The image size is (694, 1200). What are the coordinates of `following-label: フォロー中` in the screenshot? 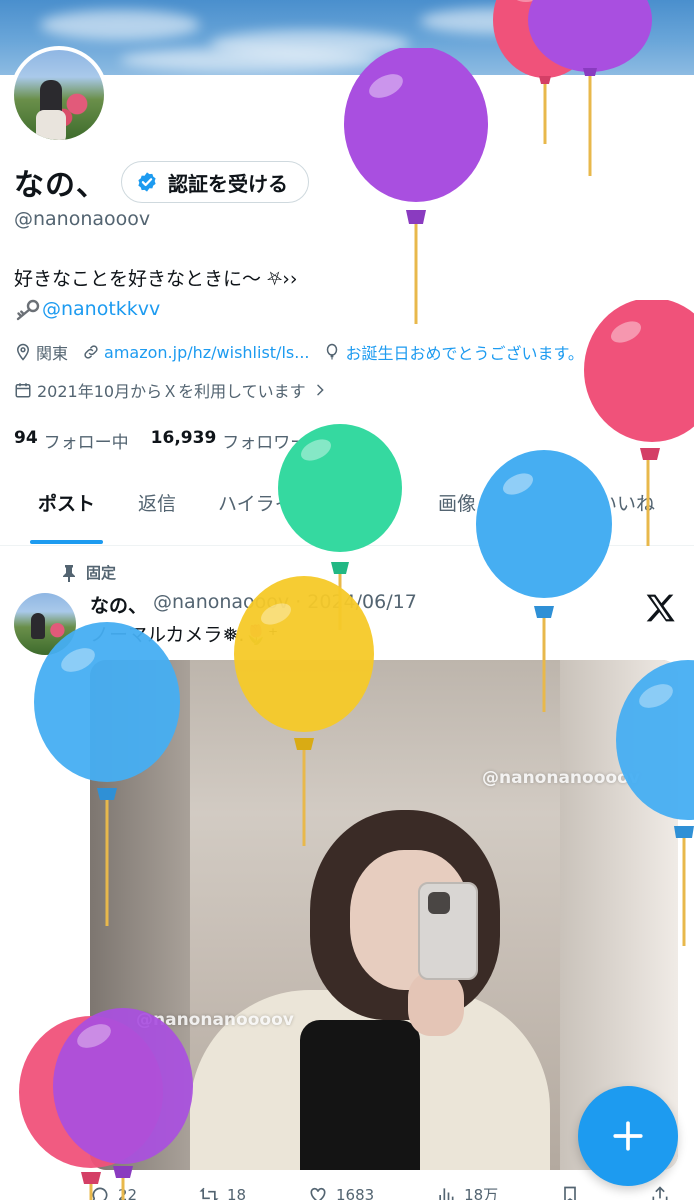 It's located at (86, 443).